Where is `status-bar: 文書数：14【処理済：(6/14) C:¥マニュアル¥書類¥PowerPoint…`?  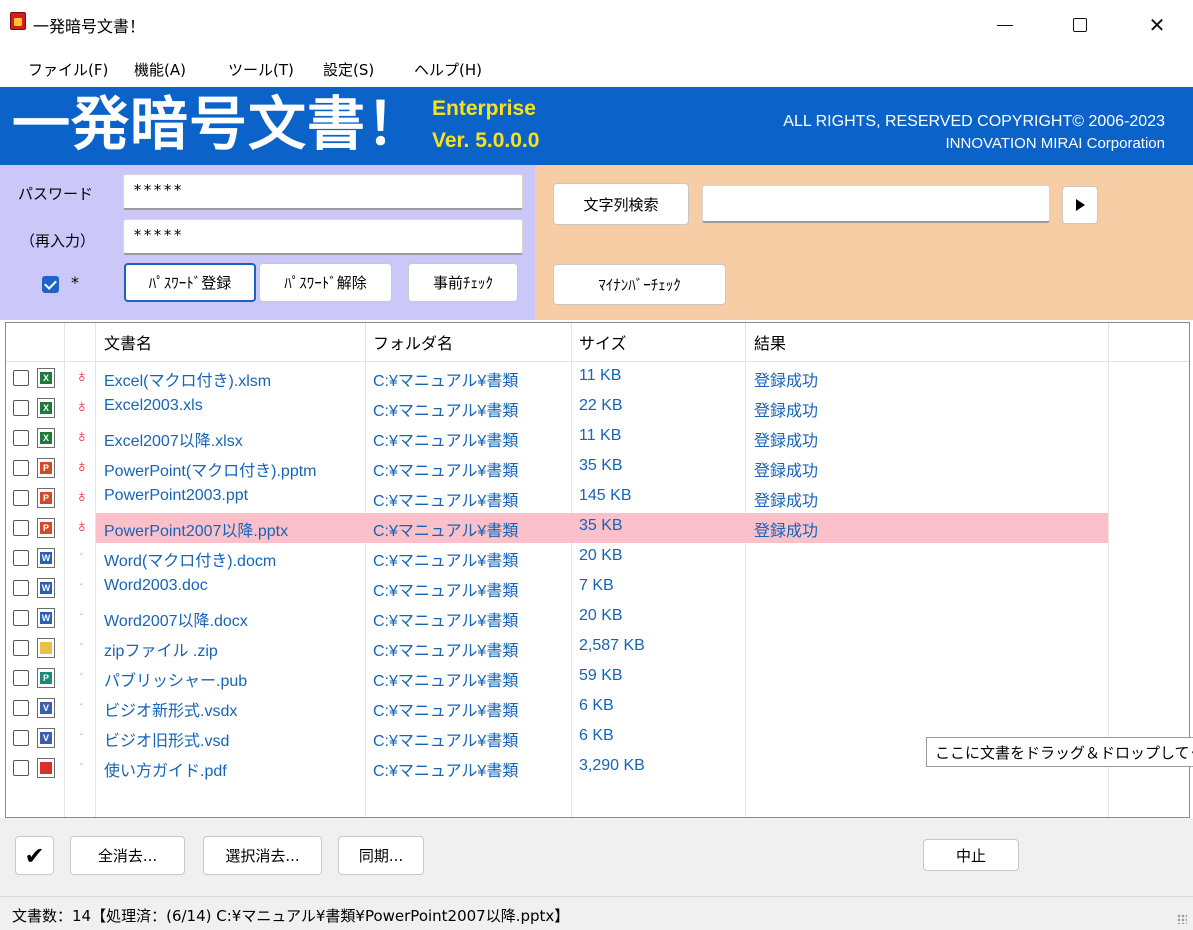
status-bar: 文書数：14【処理済：(6/14) C:¥マニュアル¥書類¥PowerPoint… is located at coordinates (596, 913).